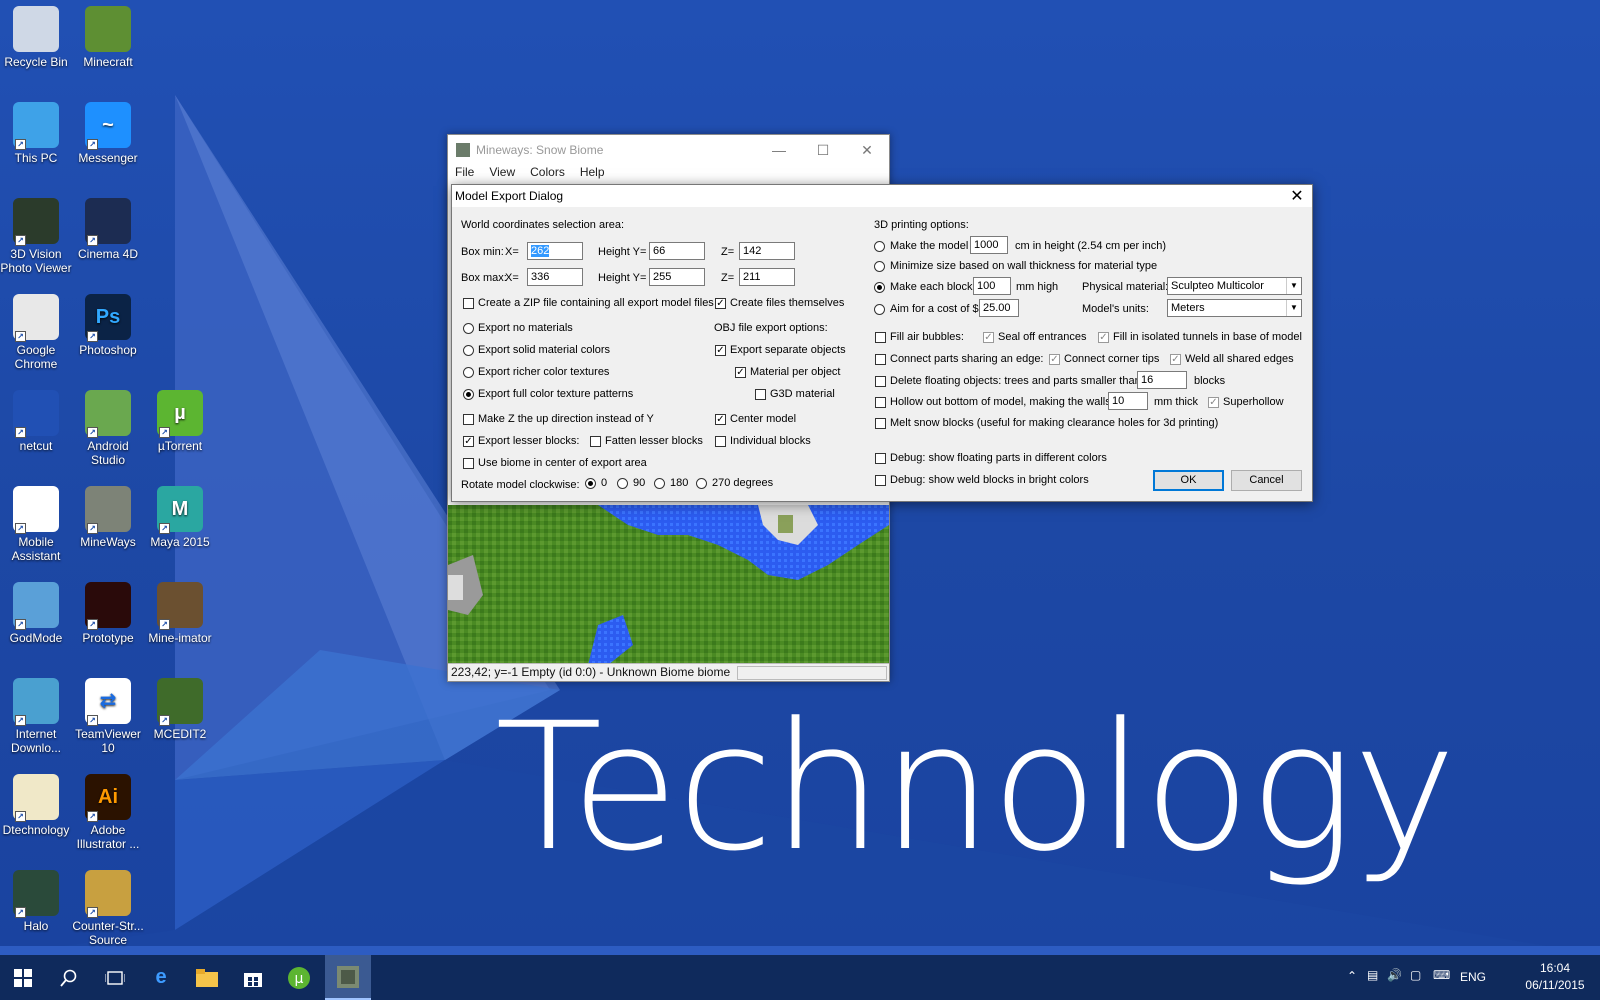  What do you see at coordinates (468, 350) in the screenshot?
I see `export-solid-radio` at bounding box center [468, 350].